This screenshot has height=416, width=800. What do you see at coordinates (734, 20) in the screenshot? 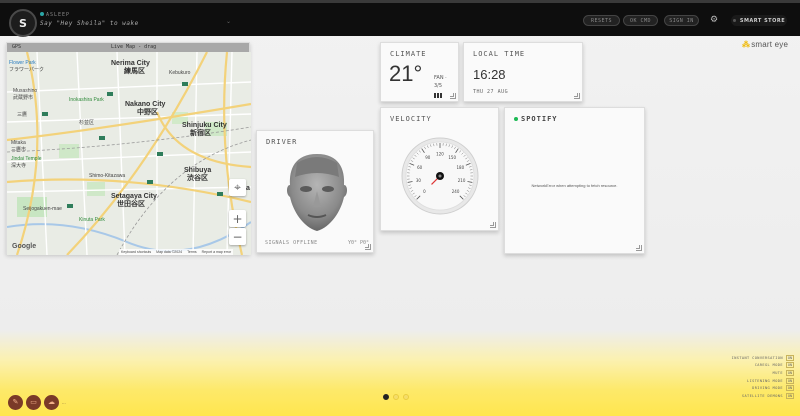
I see `store-dot` at bounding box center [734, 20].